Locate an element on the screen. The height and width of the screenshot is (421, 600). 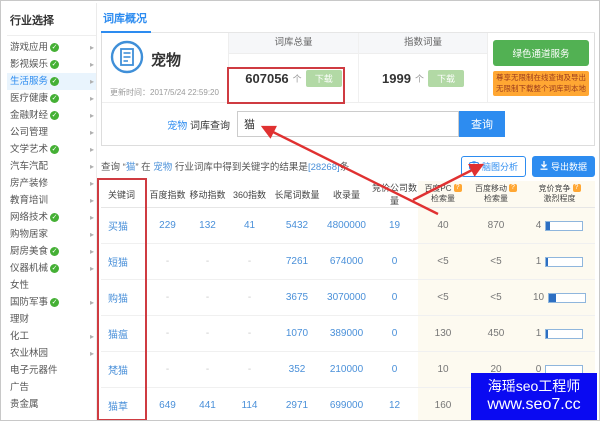
column-header: 竞价公司数量 is located at coordinates (394, 194).